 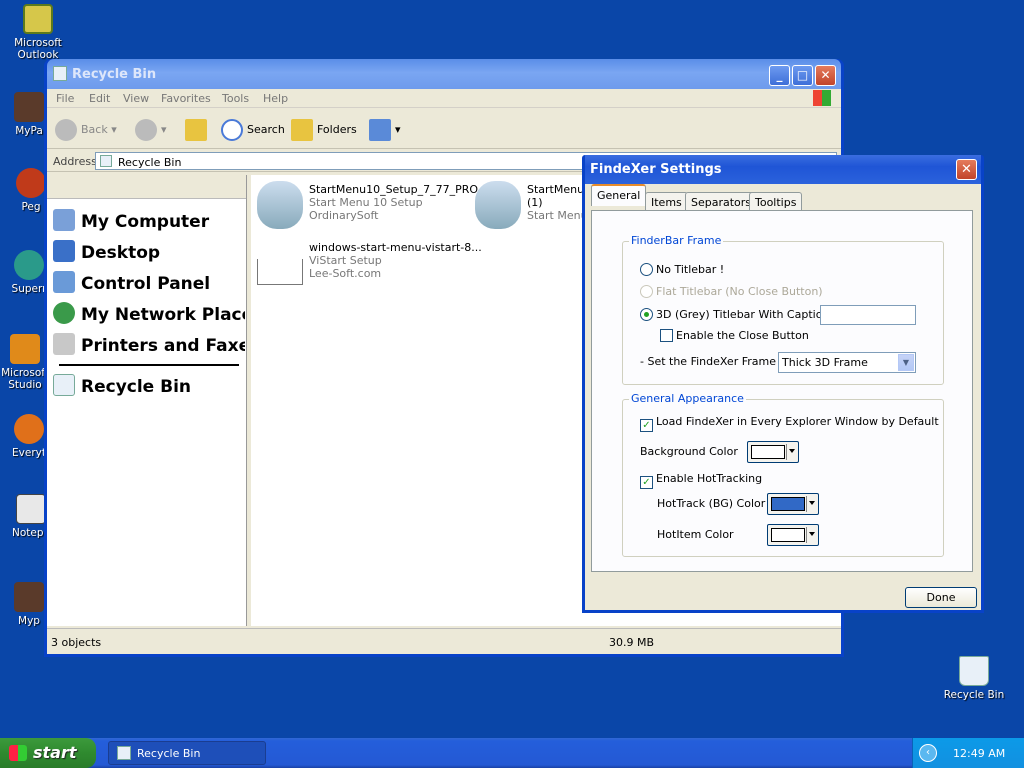 I want to click on close-button: ✕, so click(x=825, y=75).